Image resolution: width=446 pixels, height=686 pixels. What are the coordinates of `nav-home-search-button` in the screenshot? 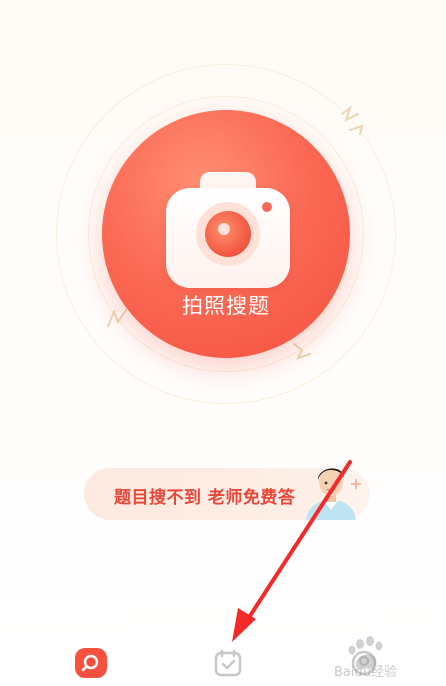 It's located at (91, 663).